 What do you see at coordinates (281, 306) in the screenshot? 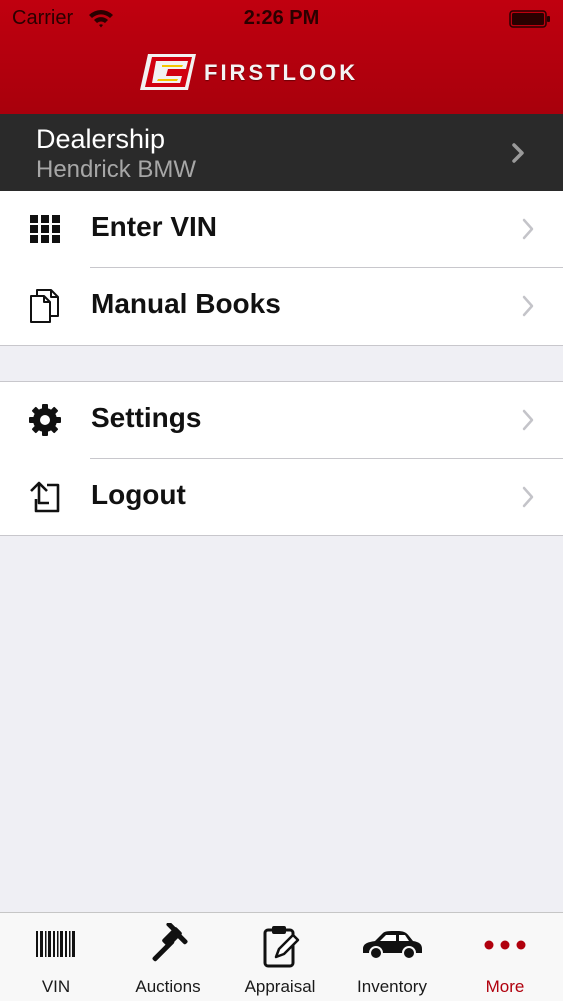
I see `menu-item-manual-books: Manual Books` at bounding box center [281, 306].